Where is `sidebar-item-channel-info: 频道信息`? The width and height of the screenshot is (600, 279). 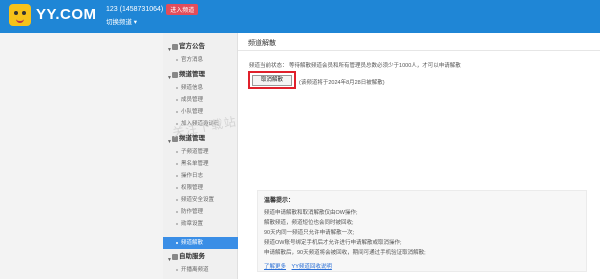
sidebar-item-channel-info: 频道信息 is located at coordinates (200, 88).